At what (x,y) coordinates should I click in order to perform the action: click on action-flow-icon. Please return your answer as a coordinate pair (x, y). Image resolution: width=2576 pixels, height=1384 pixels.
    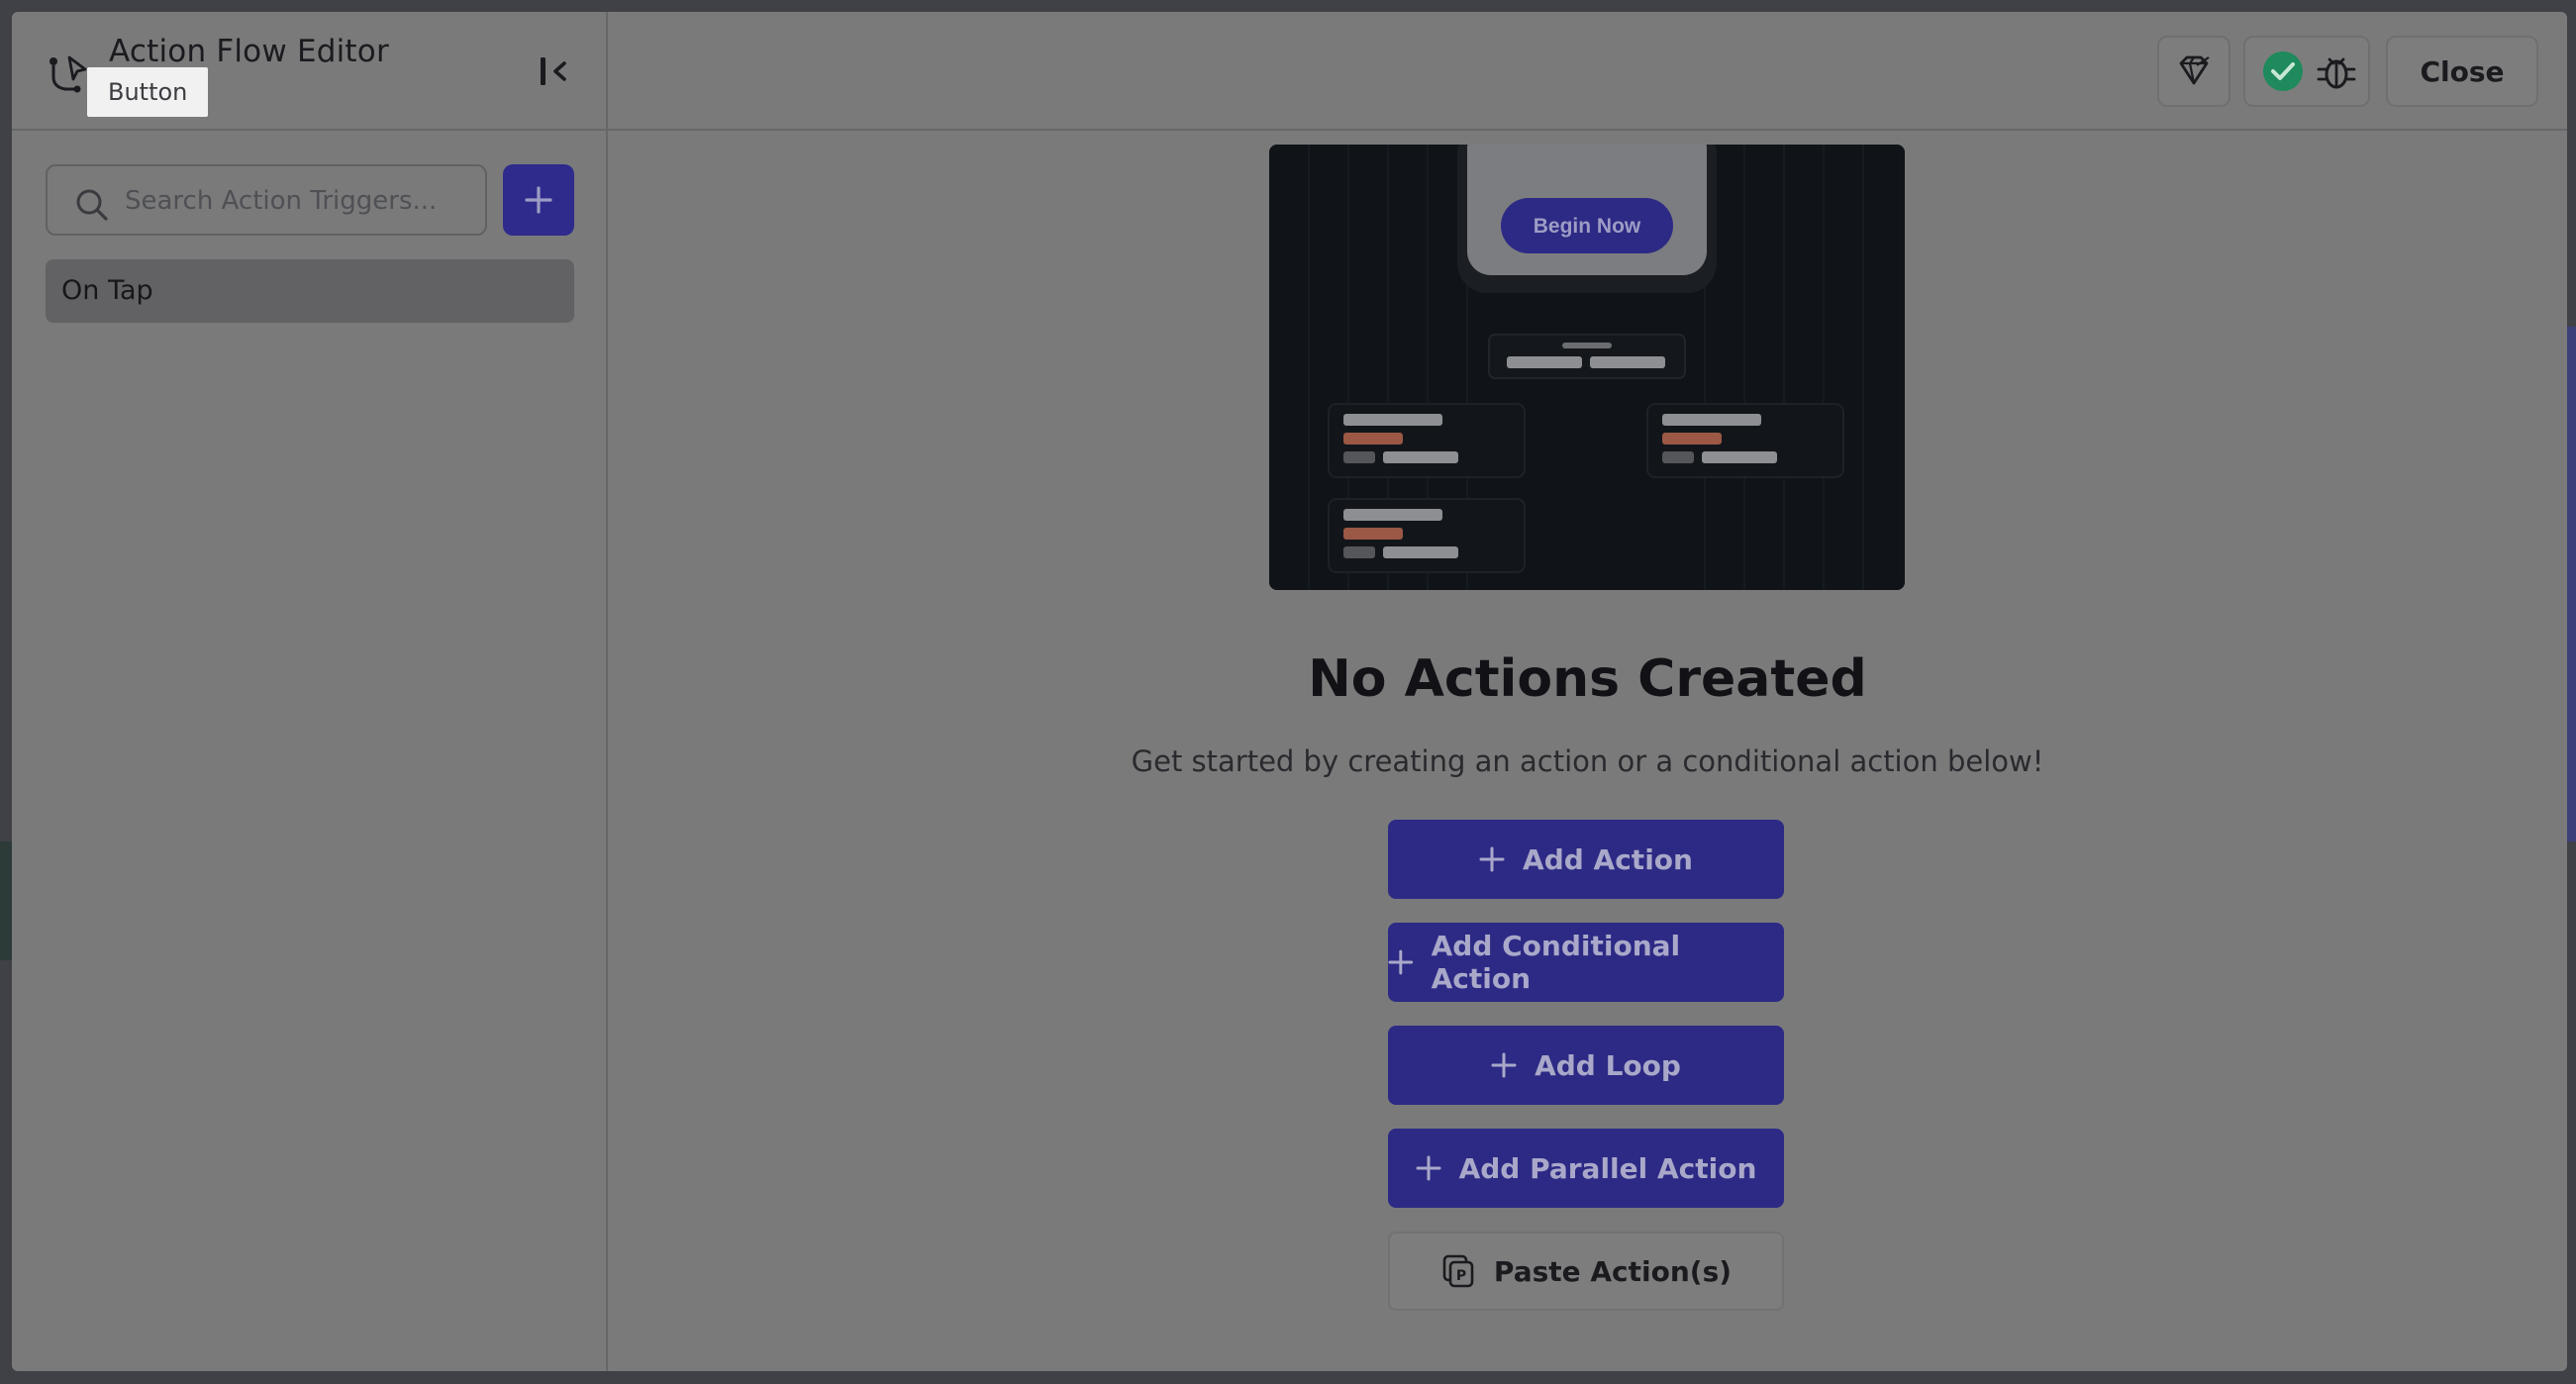
    Looking at the image, I should click on (68, 74).